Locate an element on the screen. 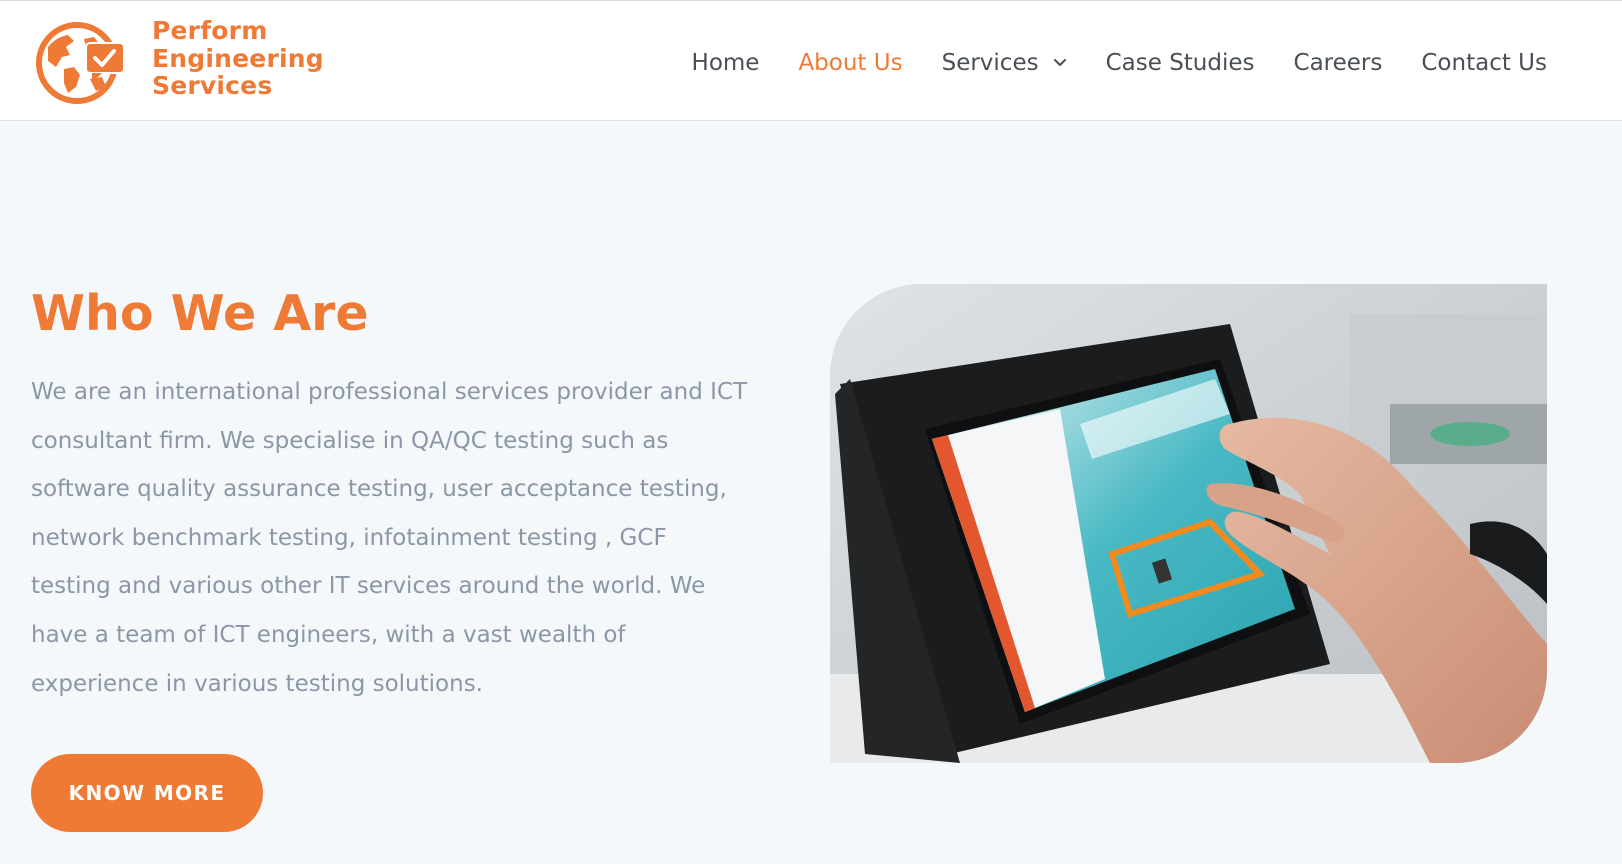 The image size is (1622, 864). nav-item-about-us: About Us is located at coordinates (850, 63).